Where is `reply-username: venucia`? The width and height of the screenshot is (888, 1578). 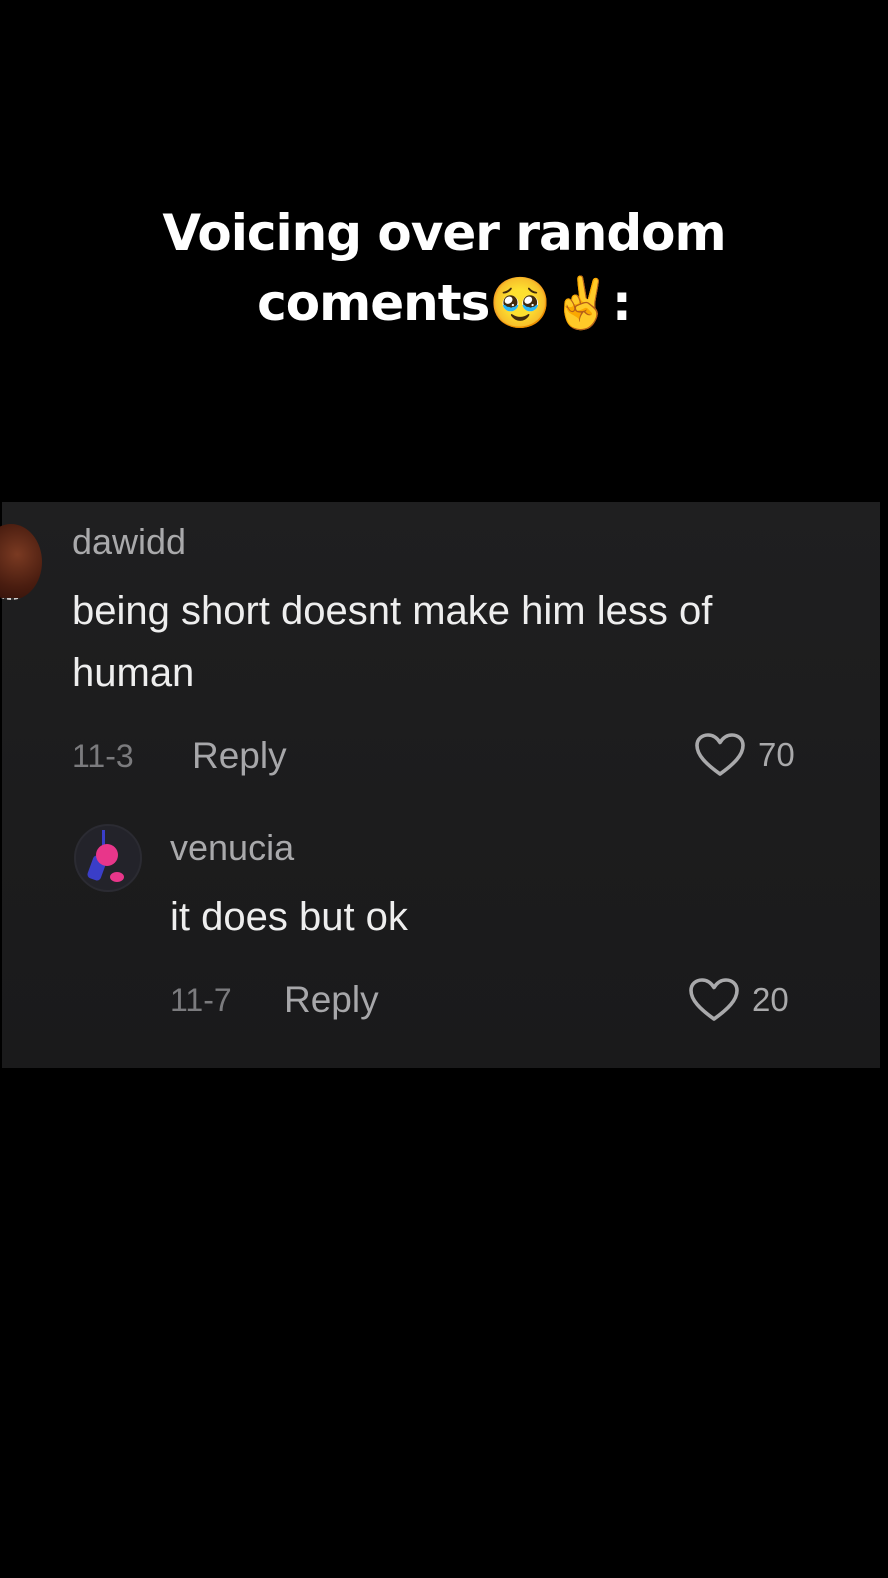 reply-username: venucia is located at coordinates (232, 848).